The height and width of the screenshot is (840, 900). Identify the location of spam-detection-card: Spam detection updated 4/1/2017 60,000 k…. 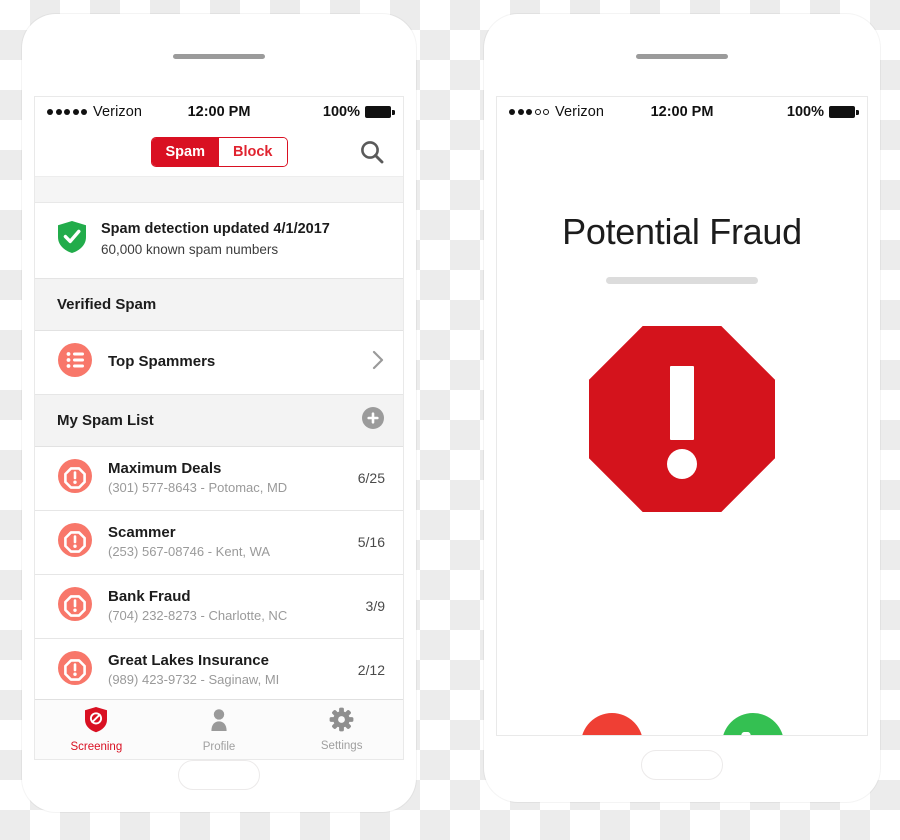
(219, 241).